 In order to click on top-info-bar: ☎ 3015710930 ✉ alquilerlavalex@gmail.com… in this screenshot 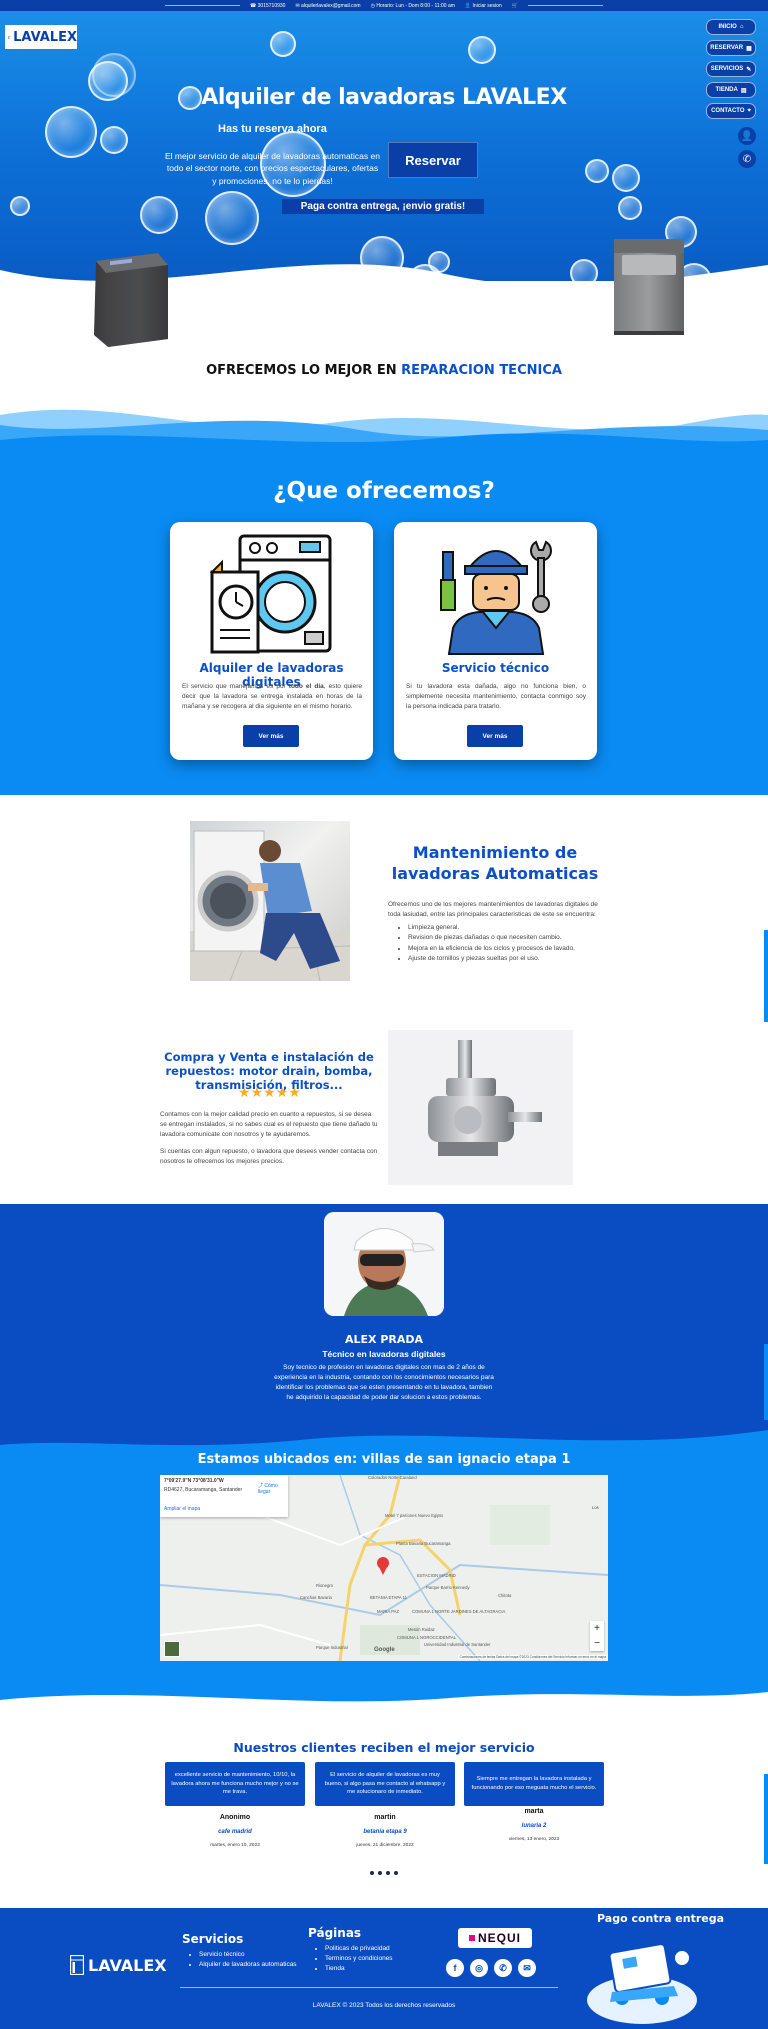, I will do `click(384, 5)`.